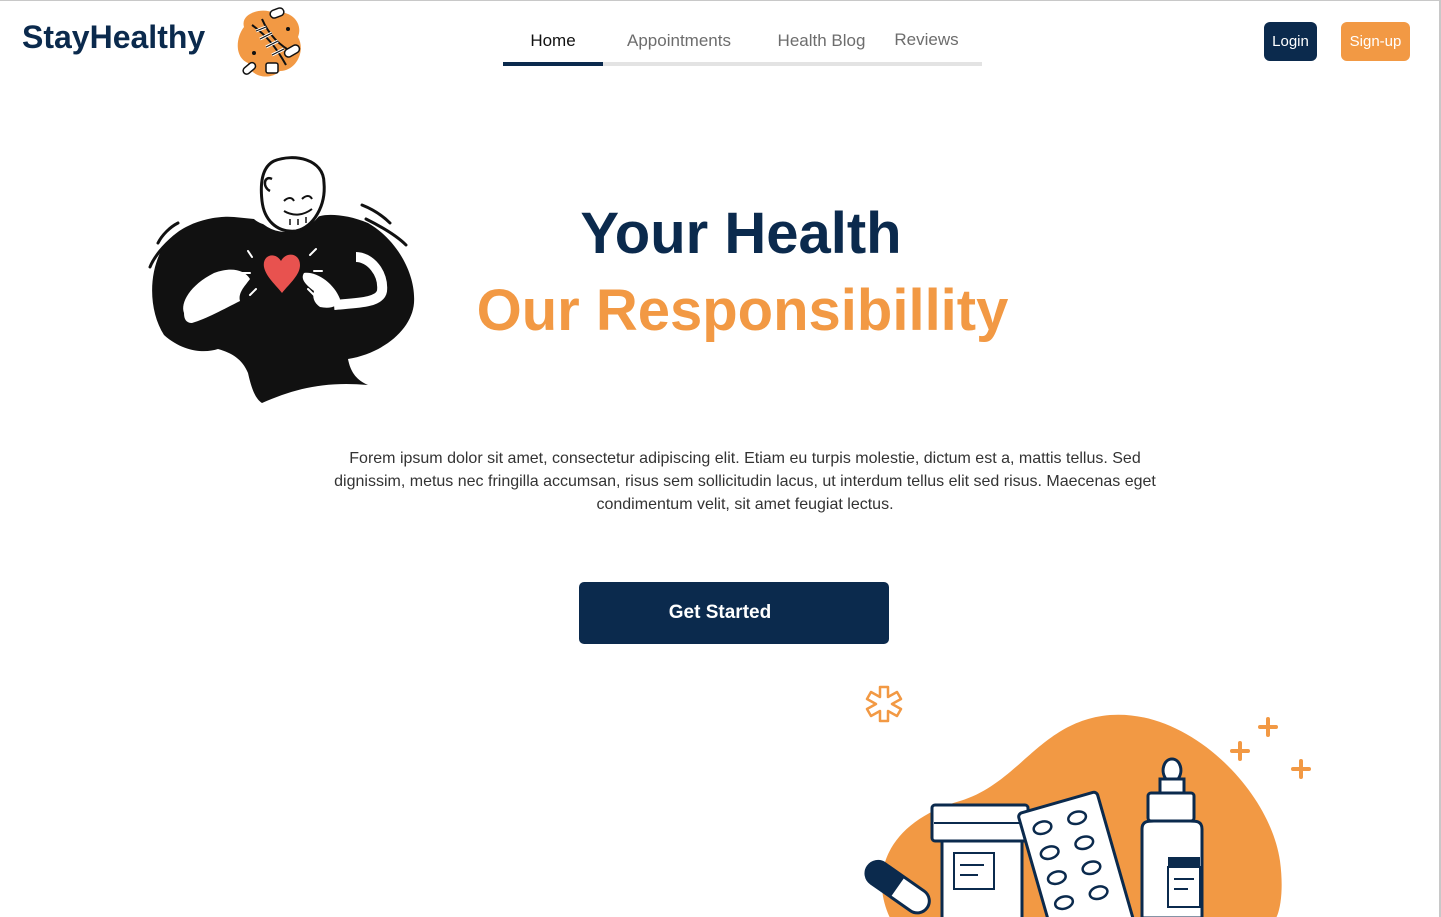 The image size is (1441, 917). What do you see at coordinates (281, 279) in the screenshot?
I see `person-heart-illustration` at bounding box center [281, 279].